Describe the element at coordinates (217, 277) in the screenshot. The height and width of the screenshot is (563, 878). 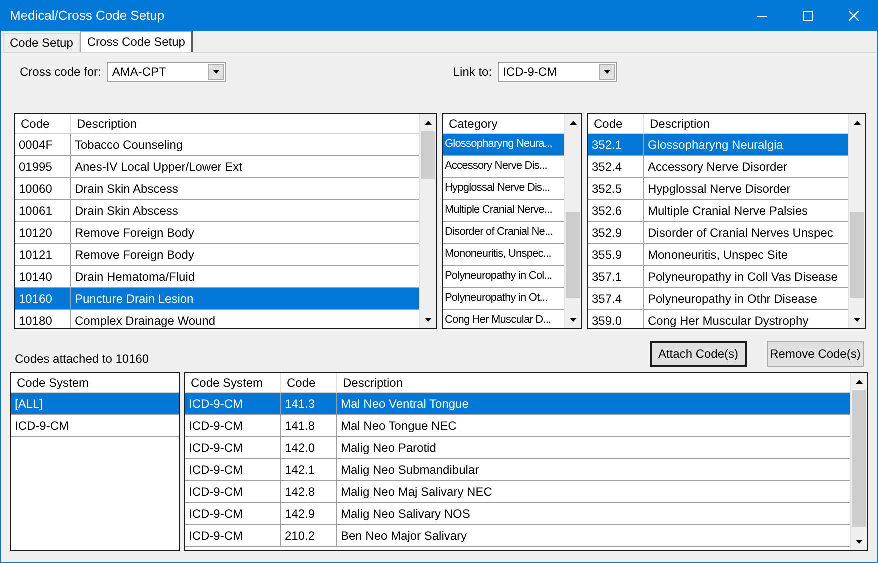
I see `table-row: 10140 Drain Hematoma/Fluid` at that location.